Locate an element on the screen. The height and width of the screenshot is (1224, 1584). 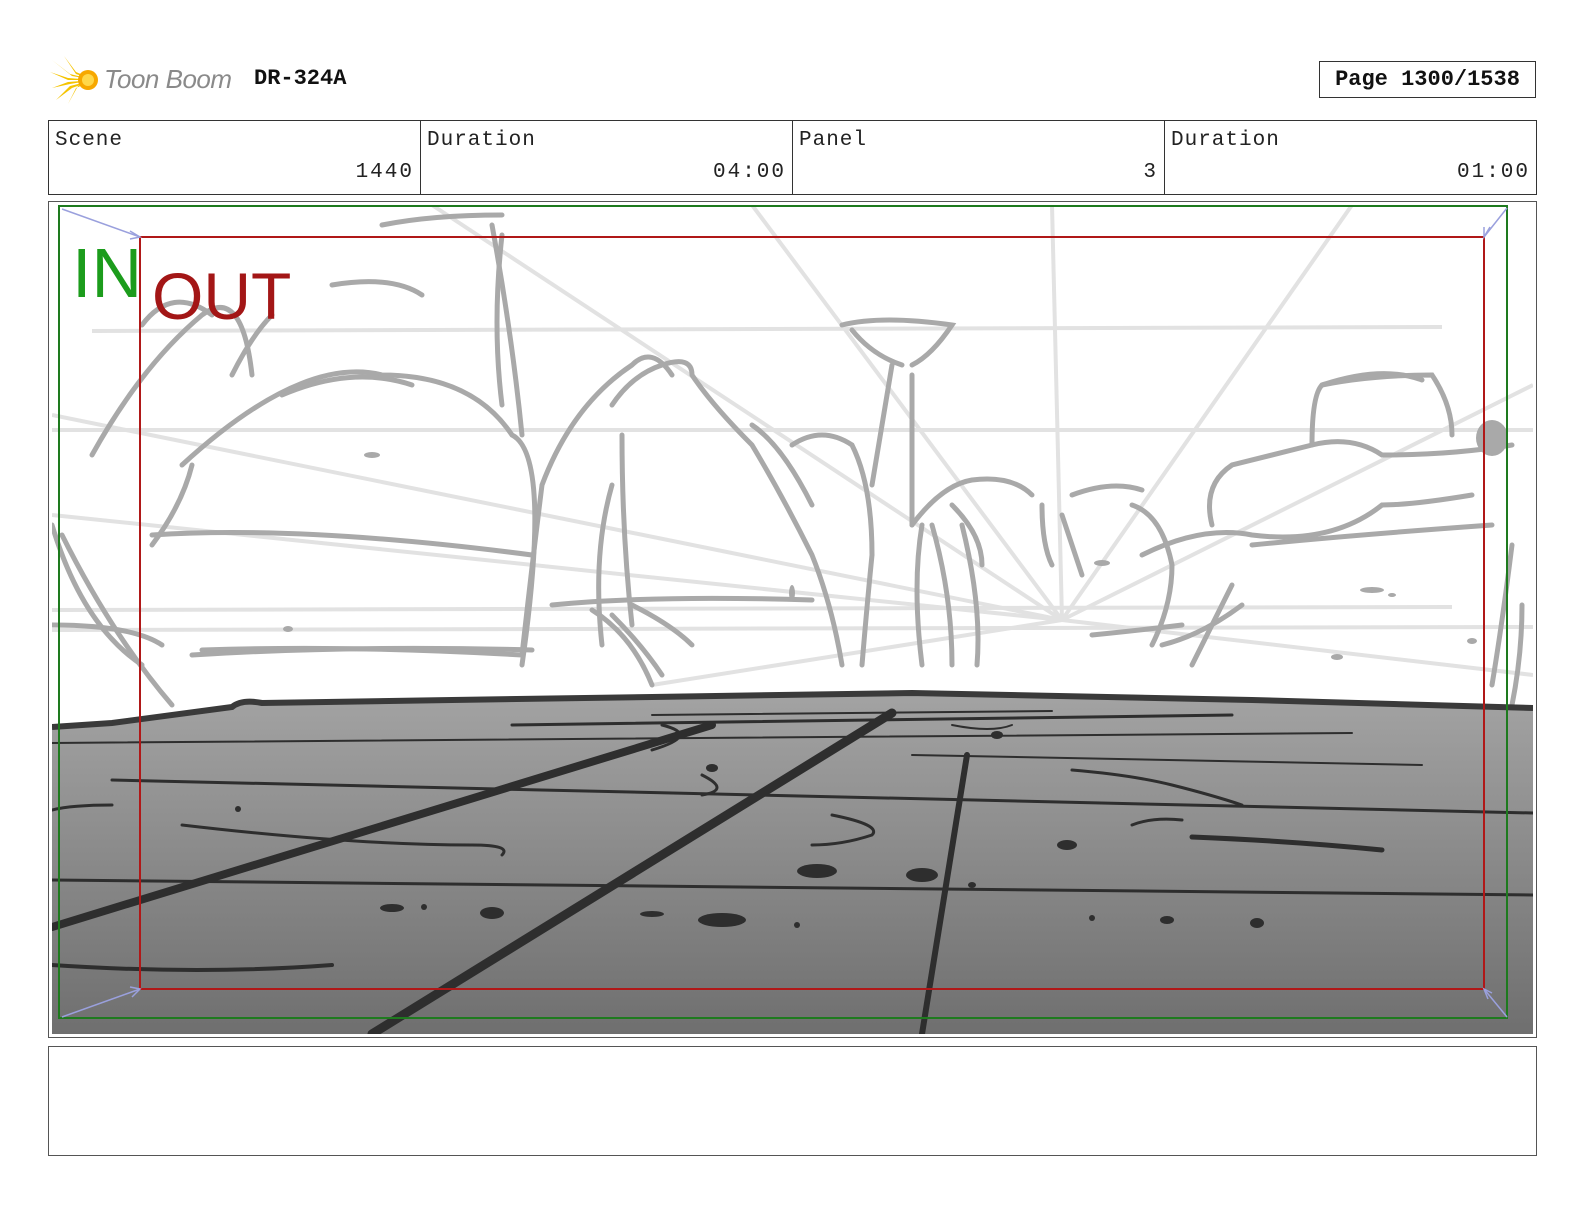
panel-value: 3 is located at coordinates (1150, 172).